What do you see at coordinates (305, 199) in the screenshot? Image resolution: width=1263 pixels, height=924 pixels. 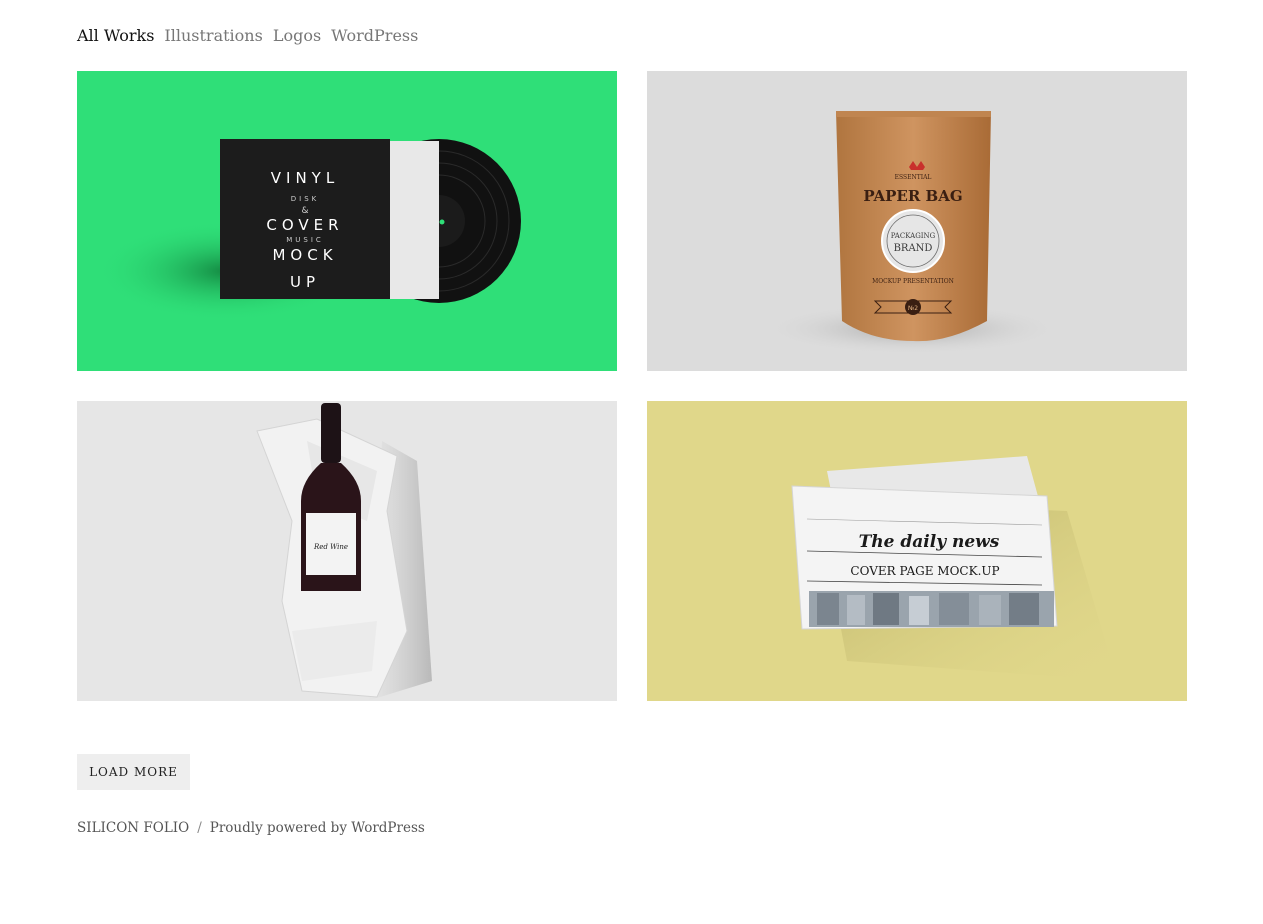 I see `vinyl-cover-line: DISK` at bounding box center [305, 199].